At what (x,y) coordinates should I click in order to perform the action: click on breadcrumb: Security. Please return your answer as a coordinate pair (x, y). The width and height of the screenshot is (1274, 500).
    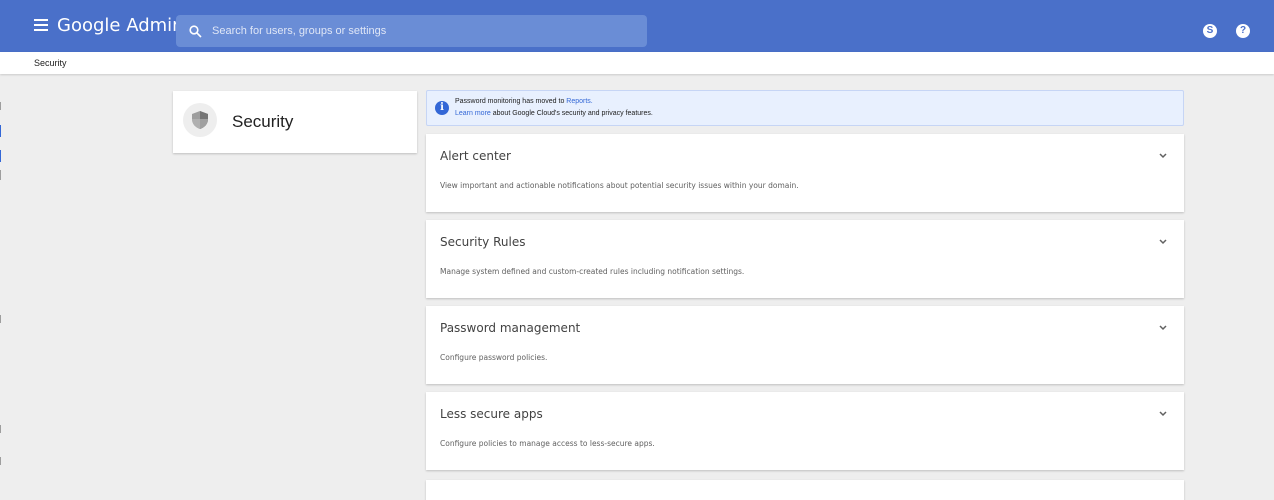
    Looking at the image, I should click on (50, 63).